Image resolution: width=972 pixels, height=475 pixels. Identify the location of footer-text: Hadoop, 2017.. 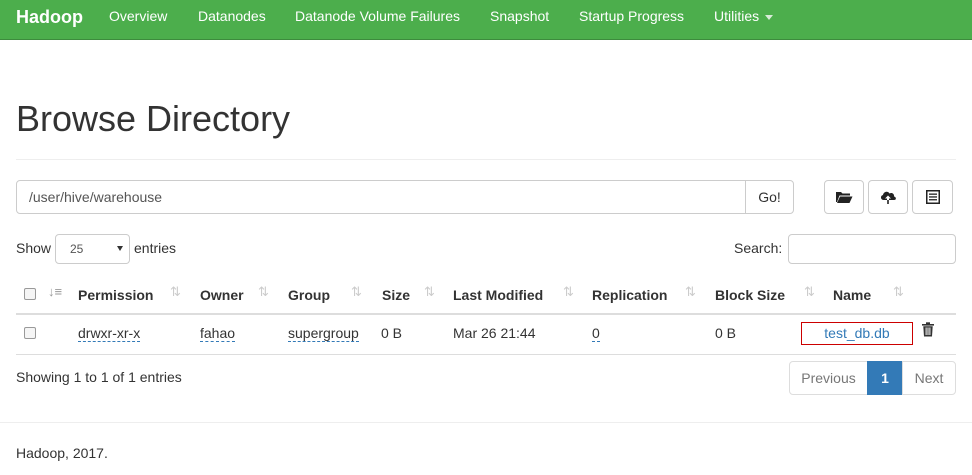
(62, 453).